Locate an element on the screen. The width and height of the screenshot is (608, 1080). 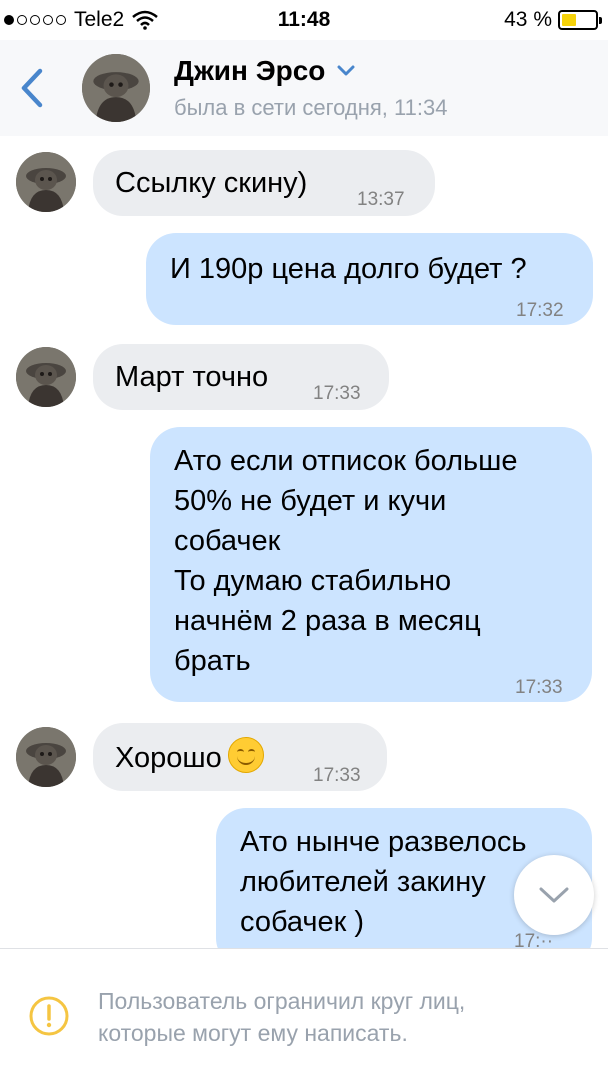
message-line: любителей закину is located at coordinates (363, 882).